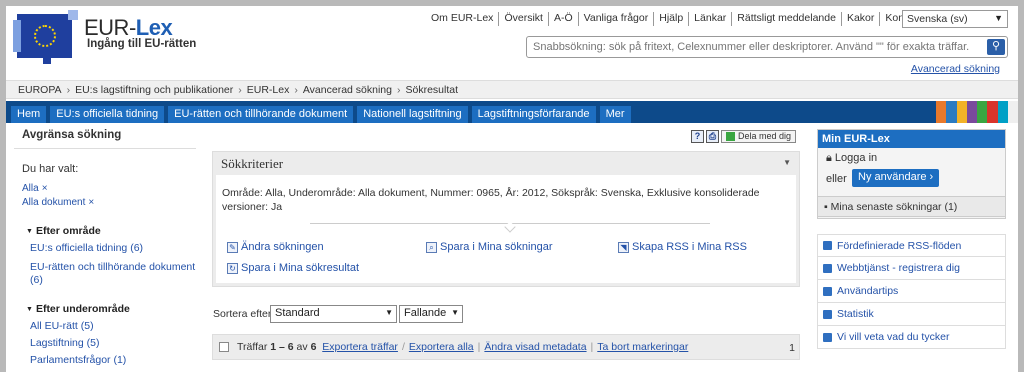 The height and width of the screenshot is (372, 1024). What do you see at coordinates (347, 90) in the screenshot?
I see `crumb-advanced-search: Avancerad sökning` at bounding box center [347, 90].